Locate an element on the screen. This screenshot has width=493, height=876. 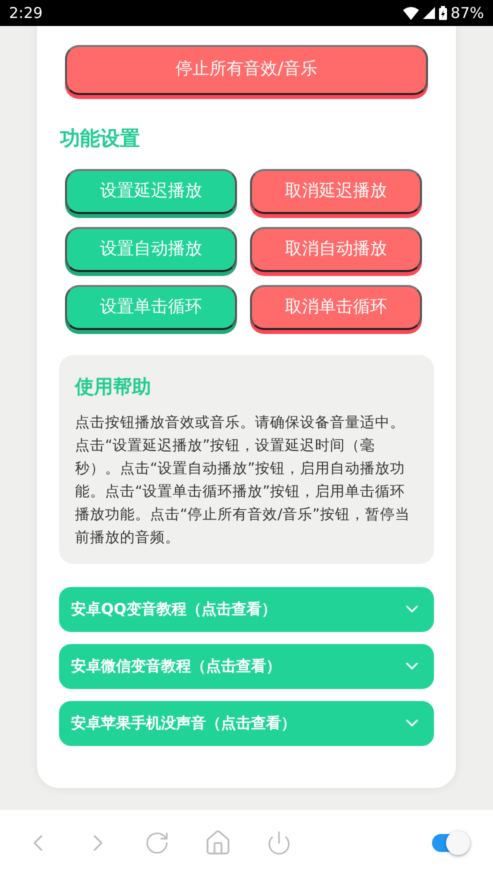
battery-percent: 87% is located at coordinates (467, 13).